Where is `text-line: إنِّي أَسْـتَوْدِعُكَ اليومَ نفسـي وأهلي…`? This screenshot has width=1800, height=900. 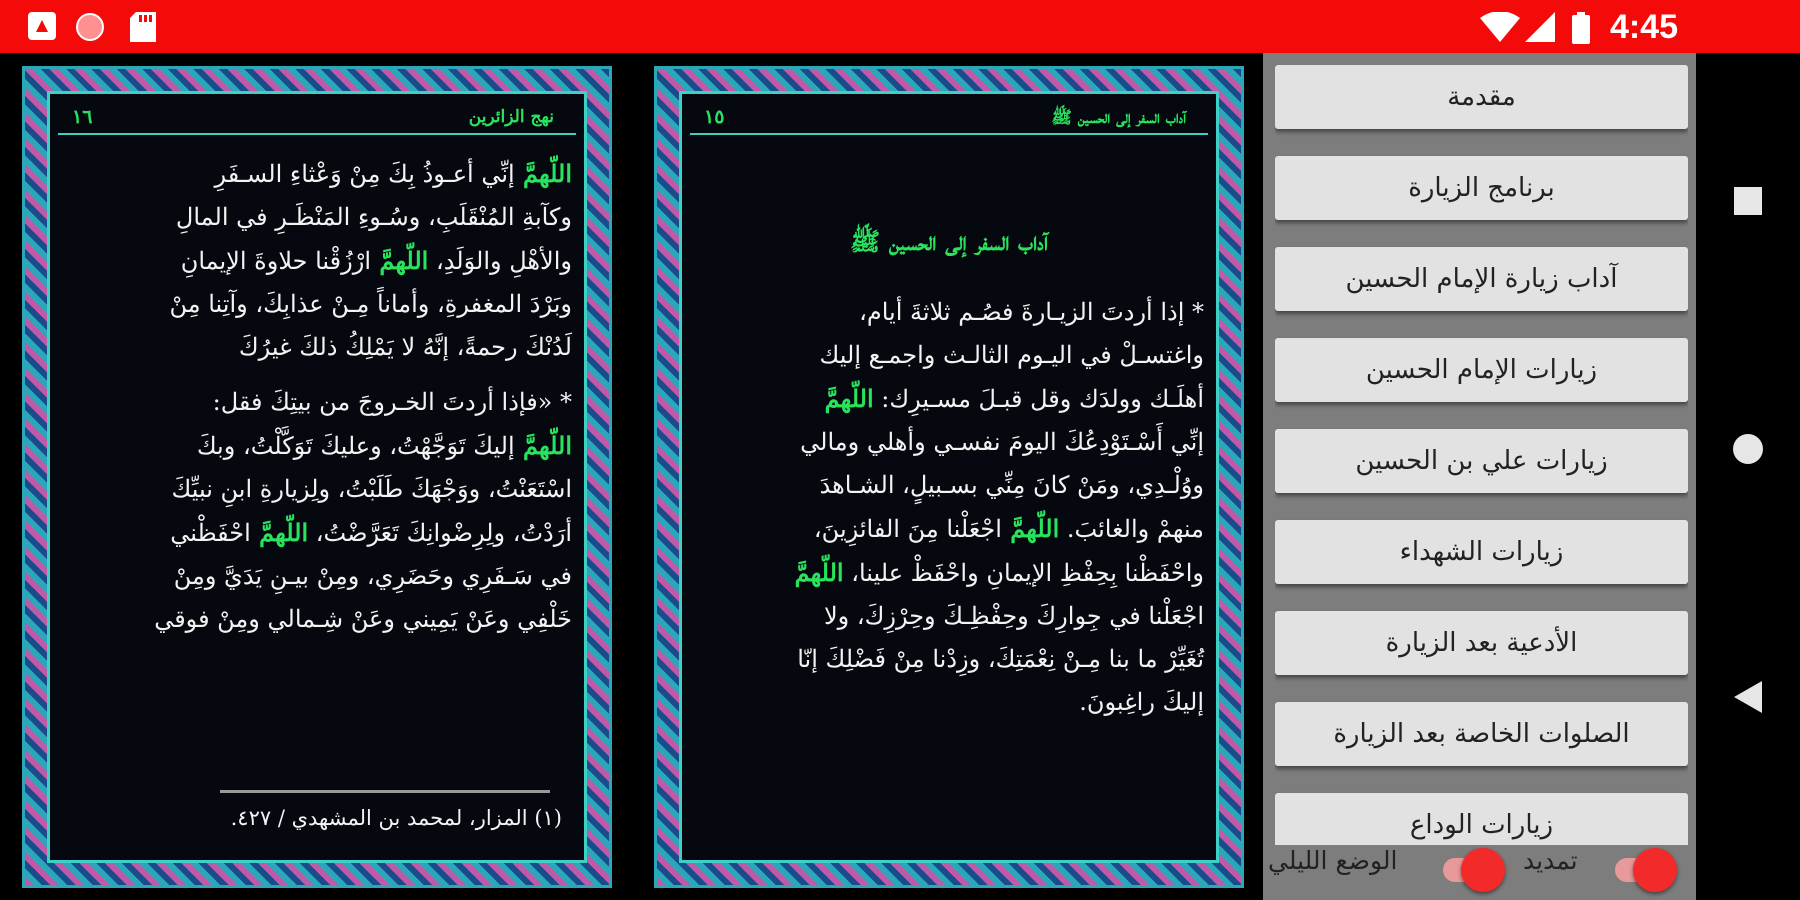 text-line: إنِّي أَسْـتَوْدِعُكَ اليومَ نفسـي وأهلي… is located at coordinates (950, 442).